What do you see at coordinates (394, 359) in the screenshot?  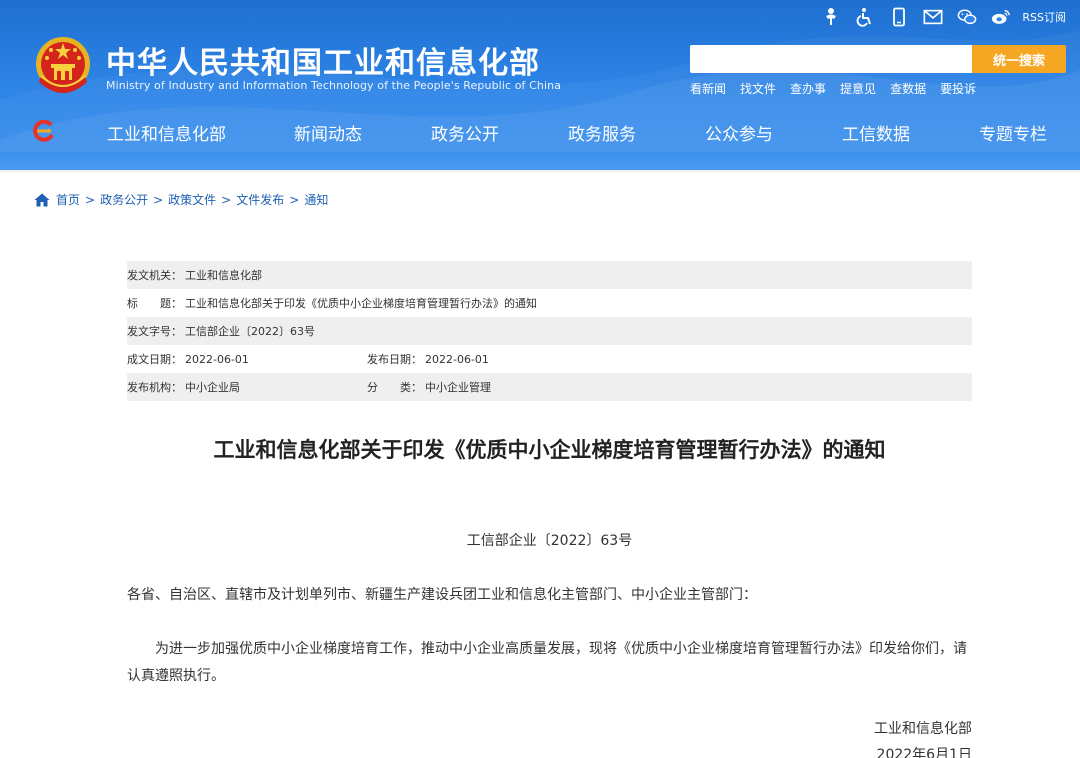 I see `meta-publish-date-label: 发布日期：` at bounding box center [394, 359].